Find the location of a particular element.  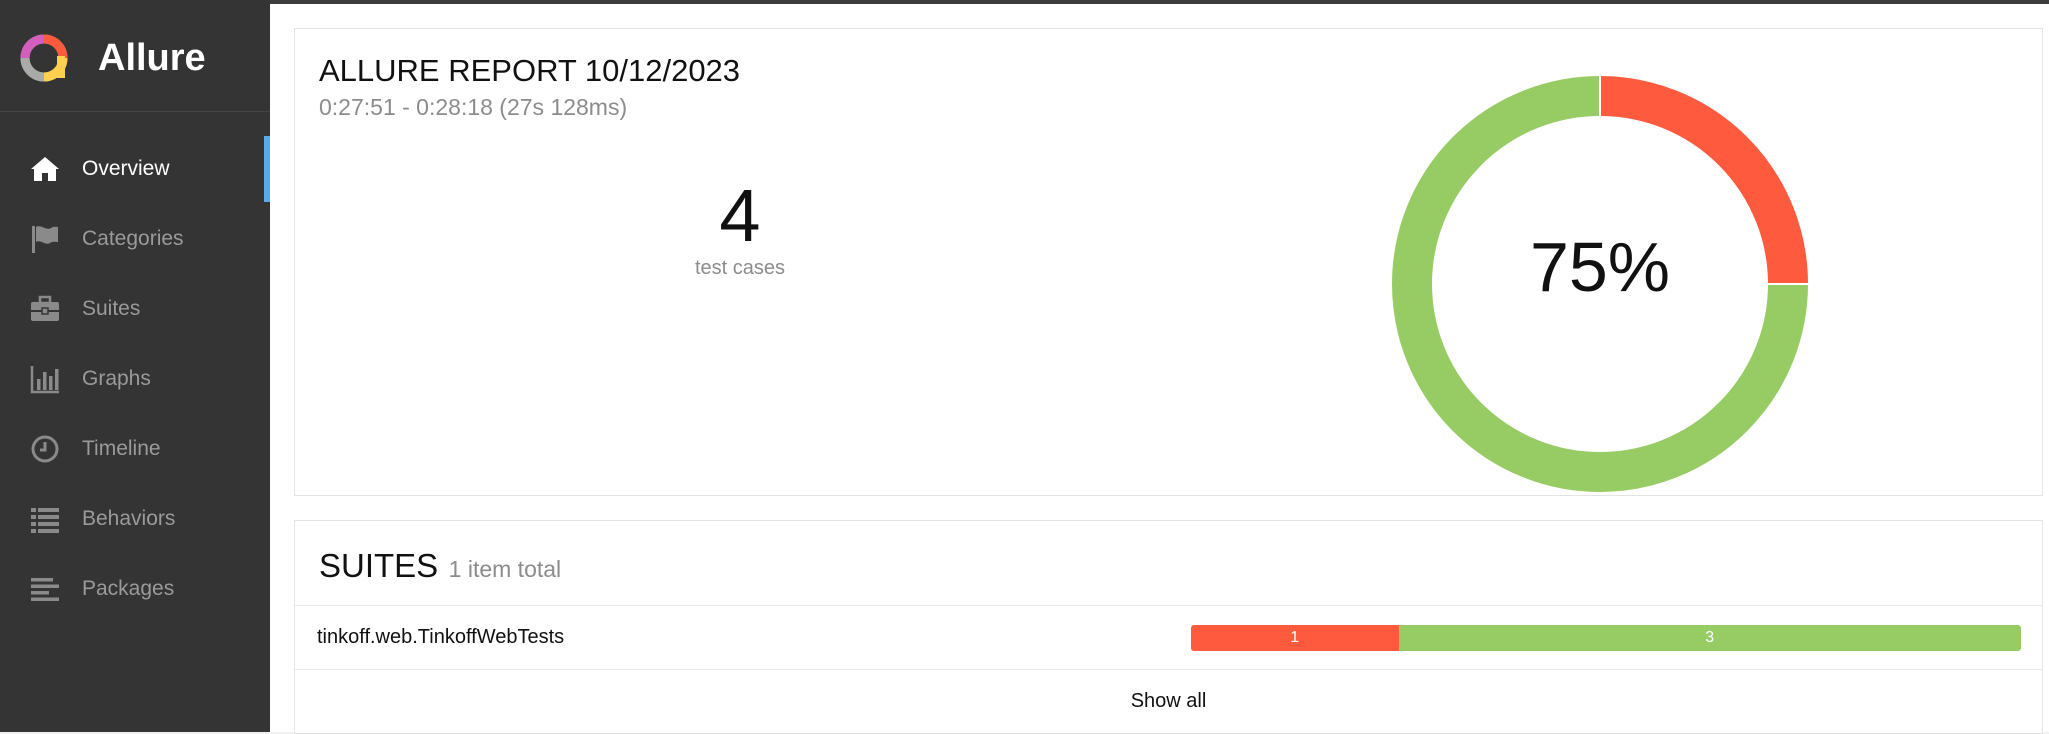

sidebar-item-label: Graphs is located at coordinates (116, 378).